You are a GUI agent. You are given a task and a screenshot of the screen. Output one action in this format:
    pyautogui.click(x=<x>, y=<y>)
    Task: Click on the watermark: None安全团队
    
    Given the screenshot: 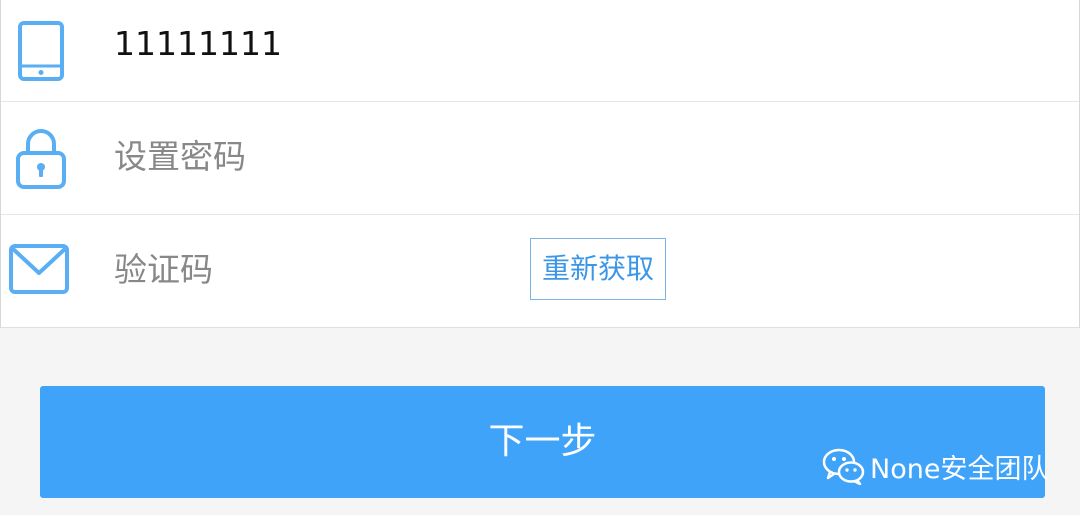 What is the action you would take?
    pyautogui.click(x=935, y=466)
    